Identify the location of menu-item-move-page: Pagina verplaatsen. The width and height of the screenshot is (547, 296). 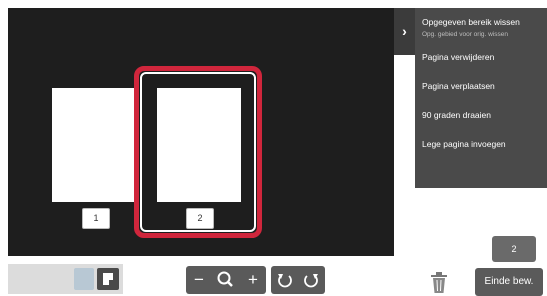
(458, 86).